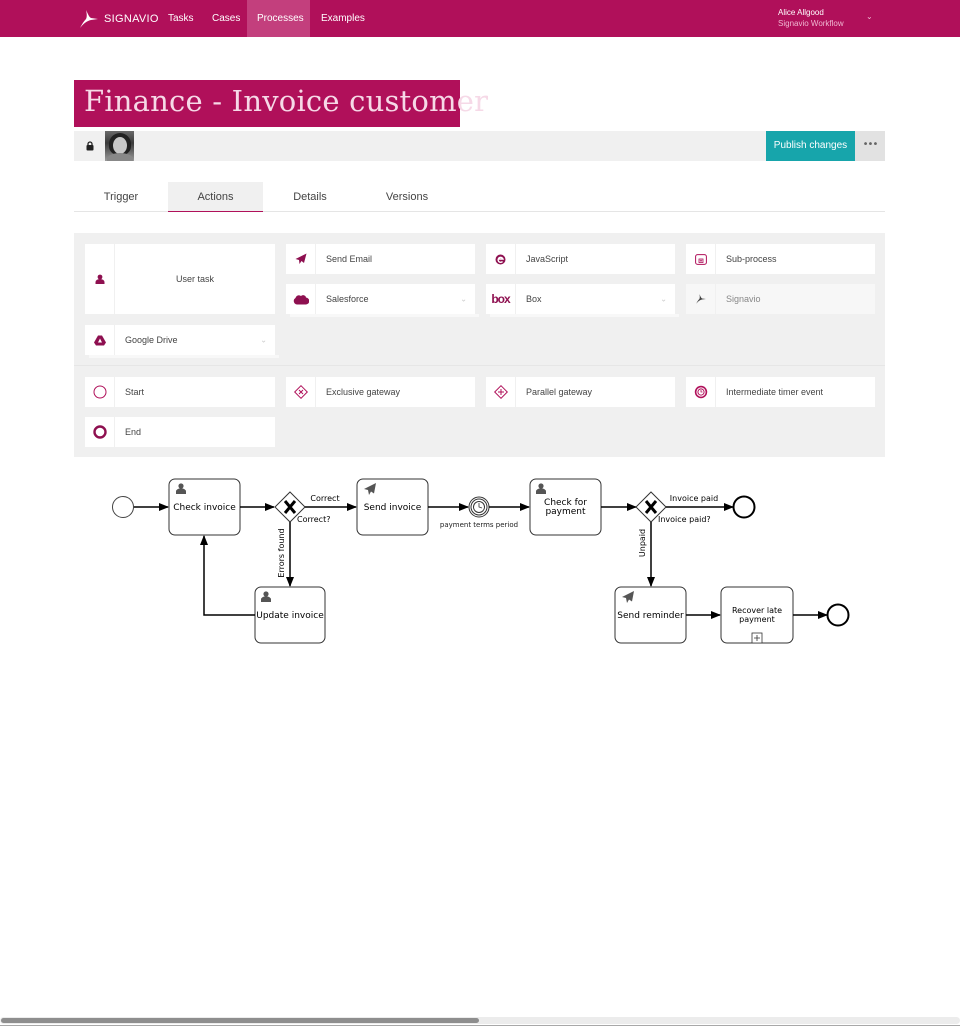 This screenshot has width=960, height=1026. I want to click on javascript-icon, so click(500, 259).